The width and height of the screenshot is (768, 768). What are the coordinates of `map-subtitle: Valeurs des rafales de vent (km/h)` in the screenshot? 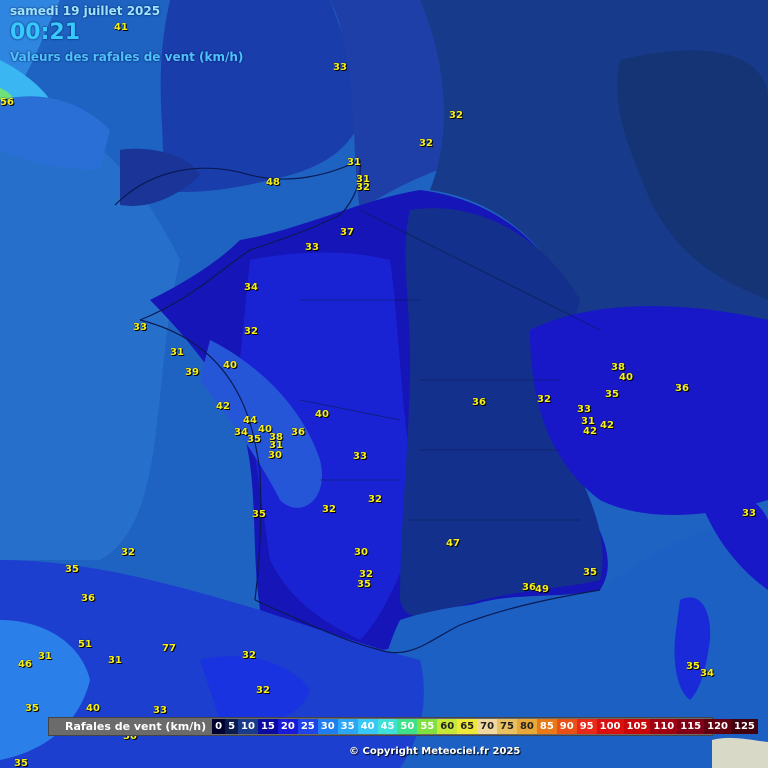 It's located at (127, 57).